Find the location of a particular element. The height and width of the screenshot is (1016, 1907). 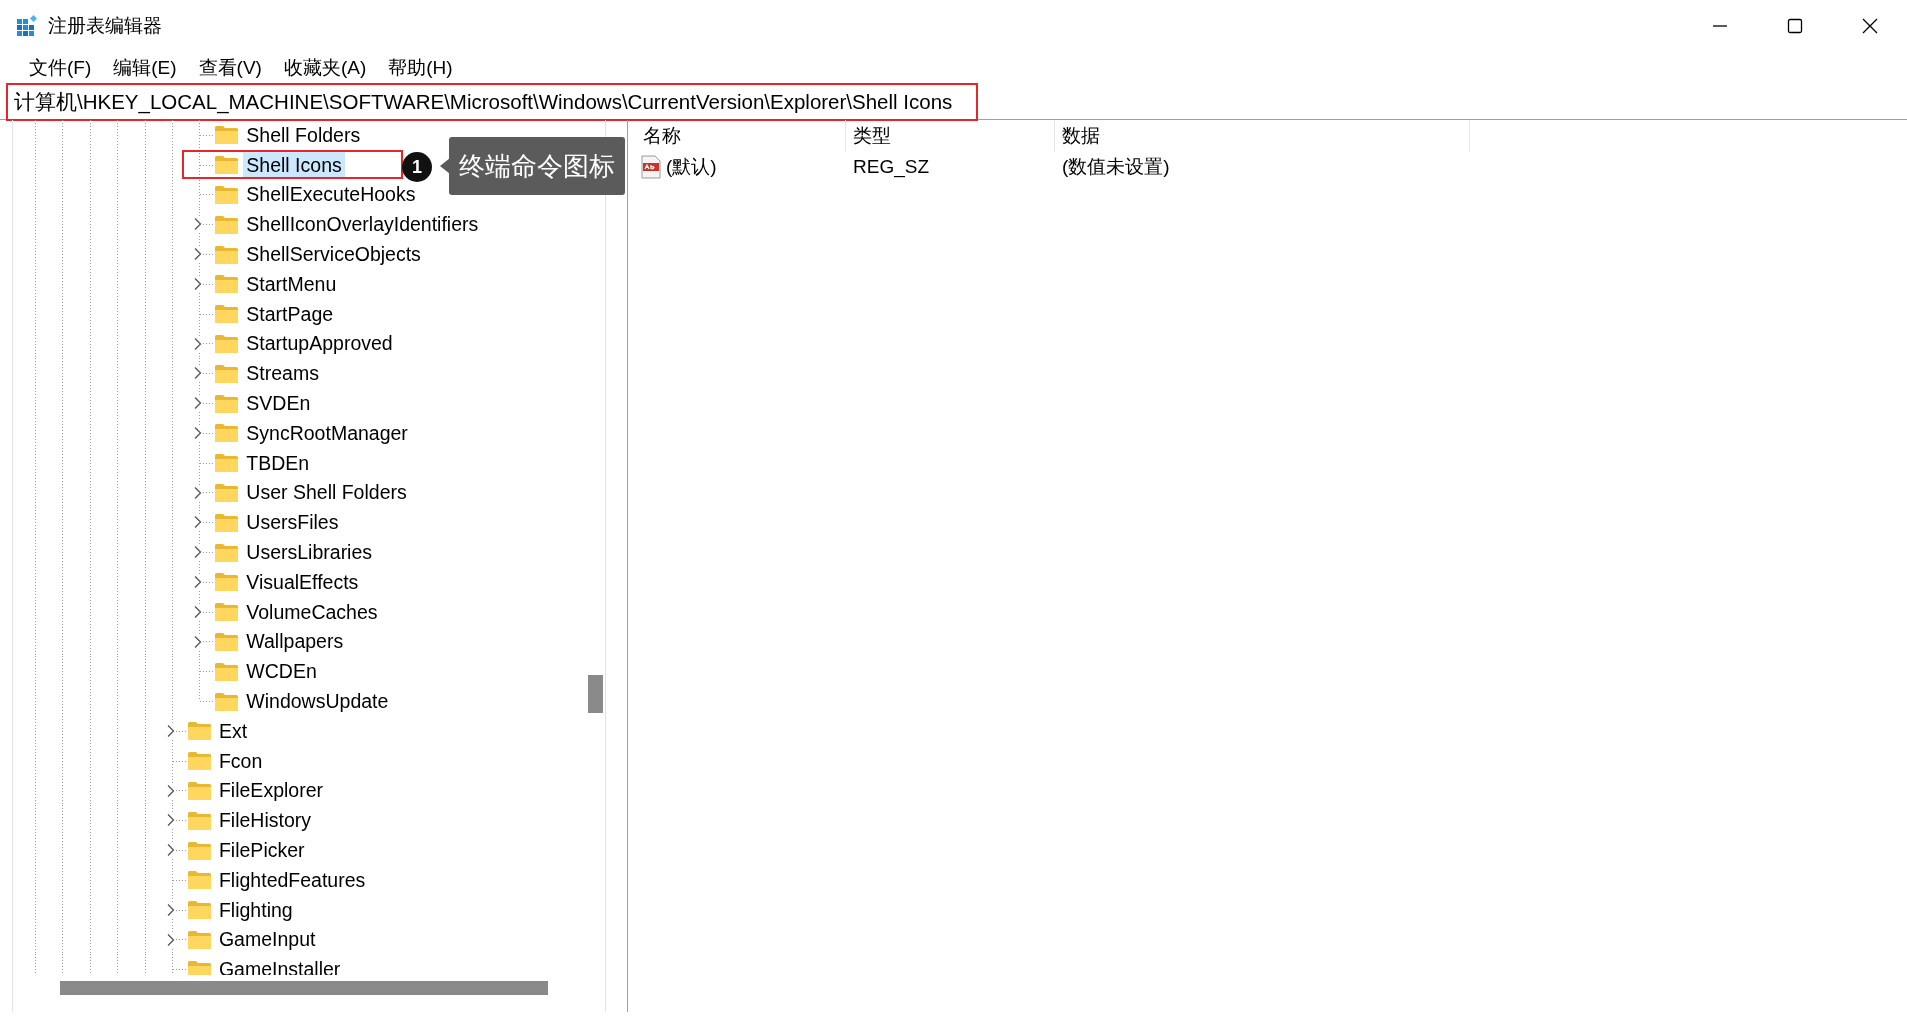

menu-item: 收藏夹(A) is located at coordinates (325, 68).